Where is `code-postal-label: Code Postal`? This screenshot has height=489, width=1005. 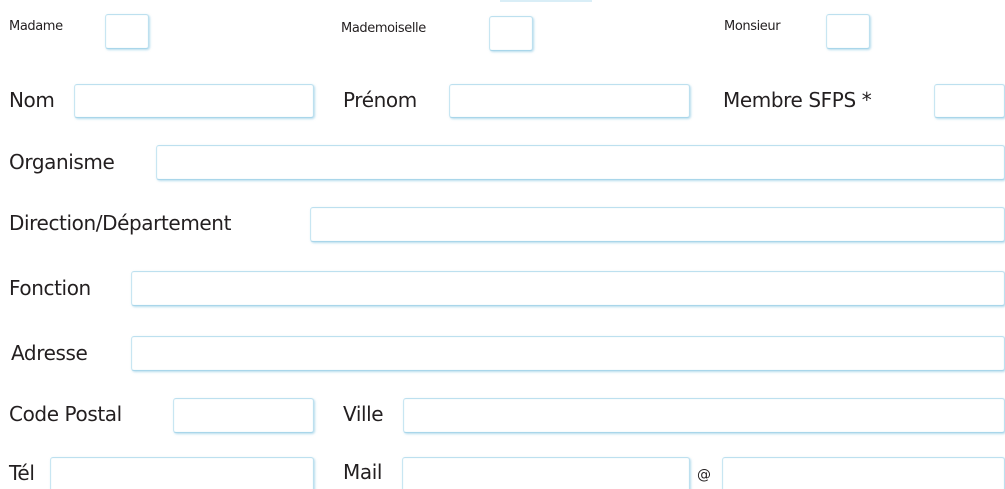 code-postal-label: Code Postal is located at coordinates (65, 414).